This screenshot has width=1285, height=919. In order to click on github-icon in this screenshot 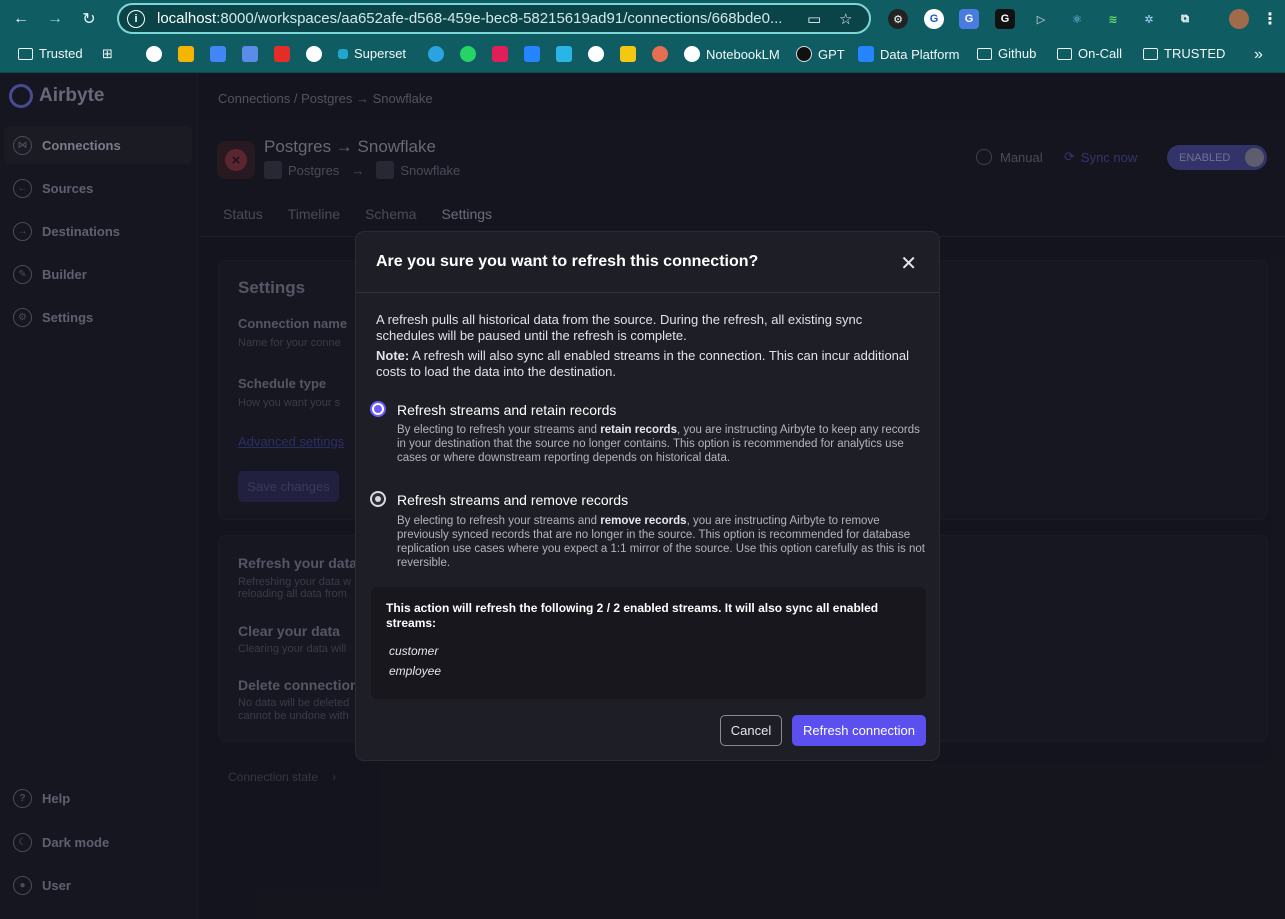, I will do `click(596, 54)`.